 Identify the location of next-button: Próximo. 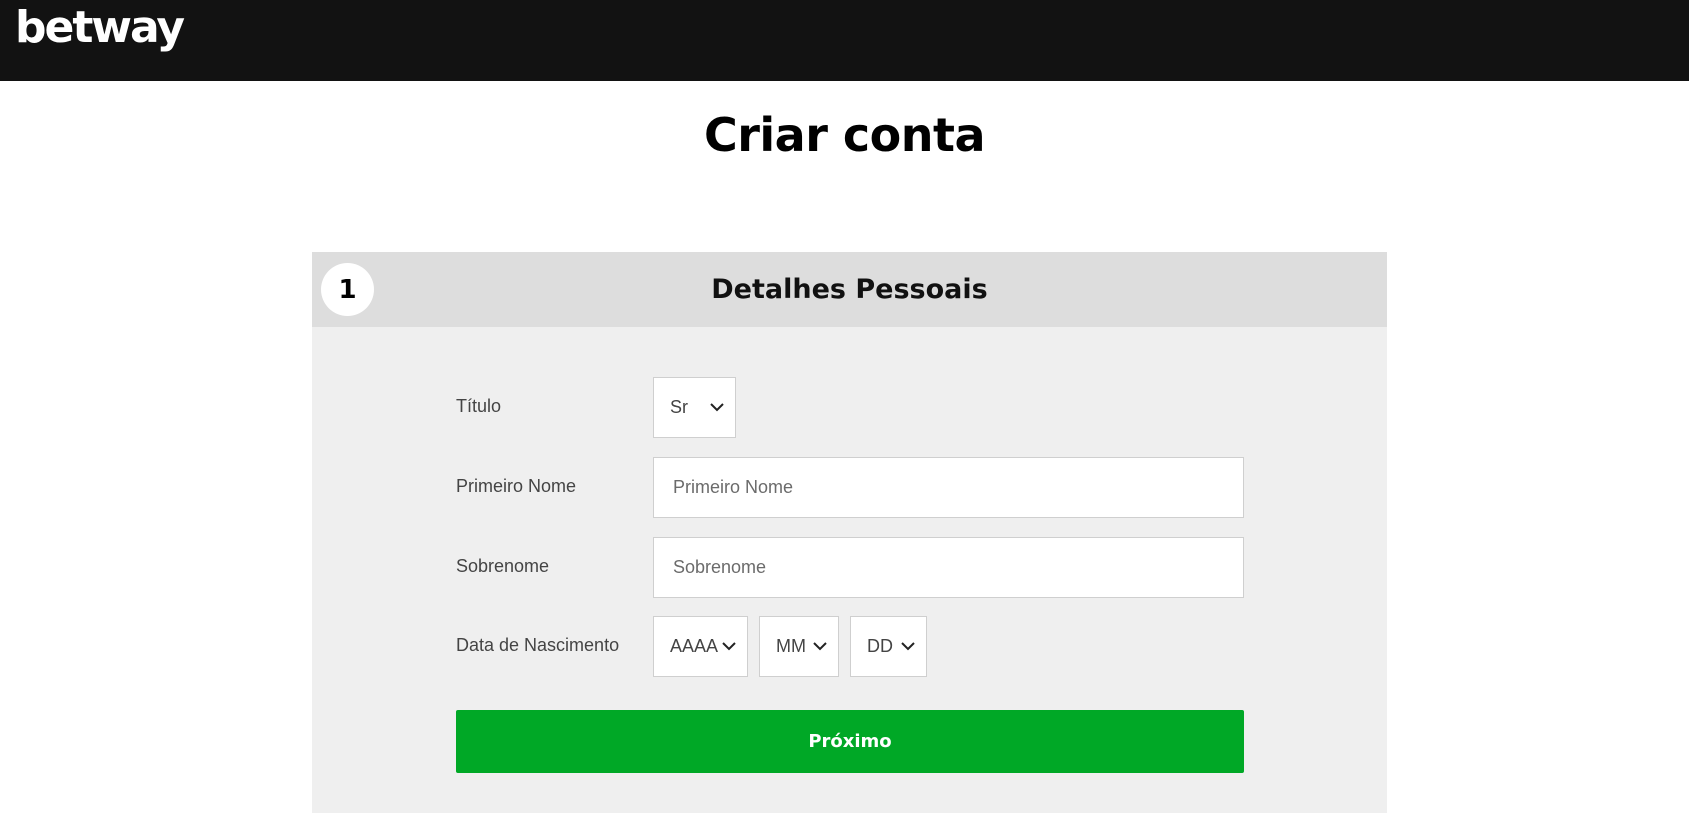
(850, 741).